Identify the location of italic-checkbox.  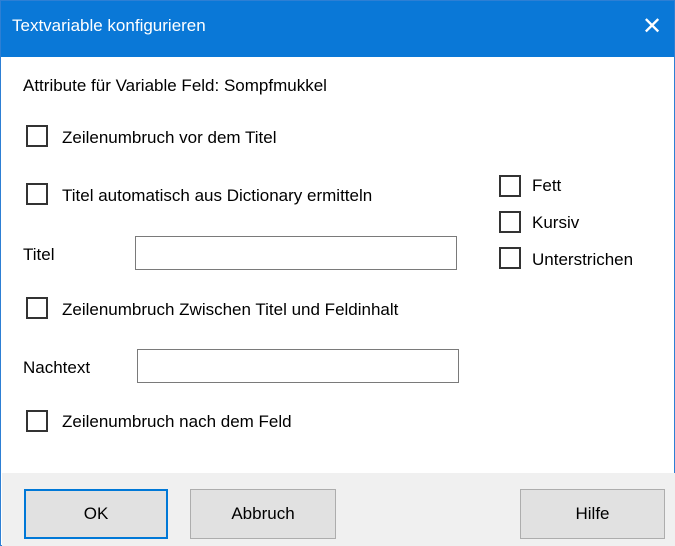
(510, 222).